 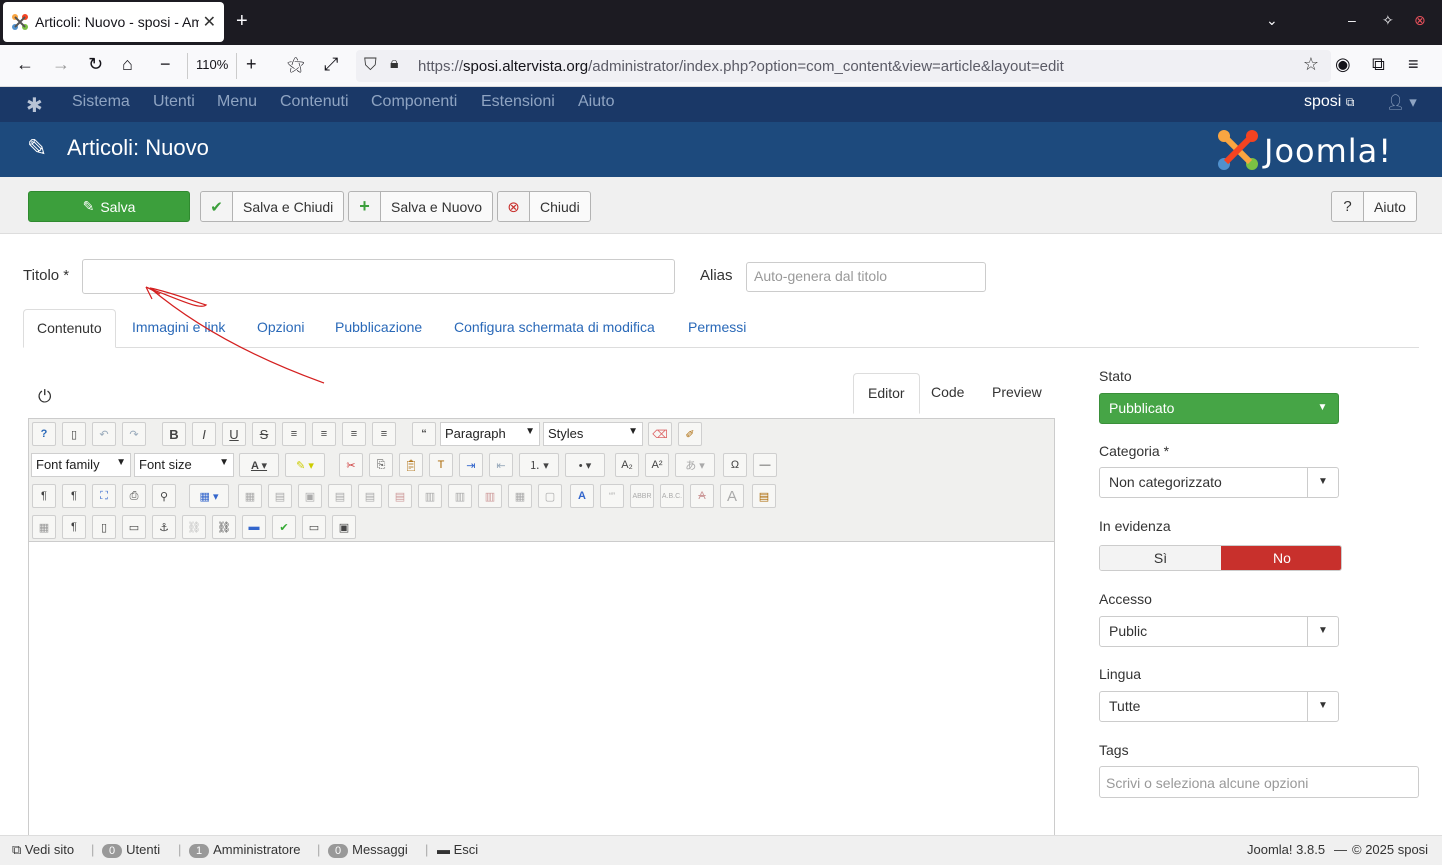 I want to click on image-icon: ▬, so click(x=254, y=527).